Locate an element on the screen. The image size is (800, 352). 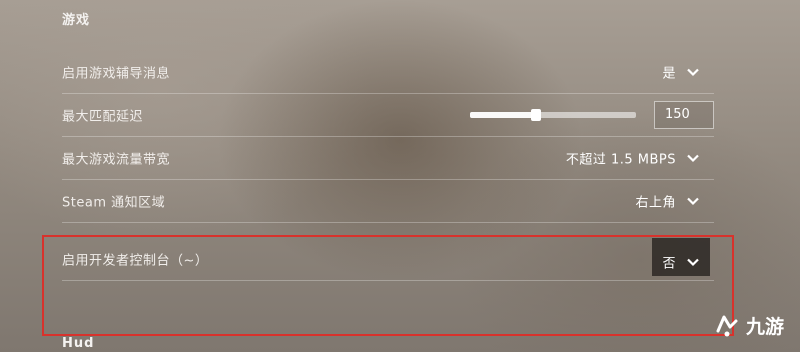
max-bandwidth-dropdown: 不超过 1.5 MBPS is located at coordinates (633, 158).